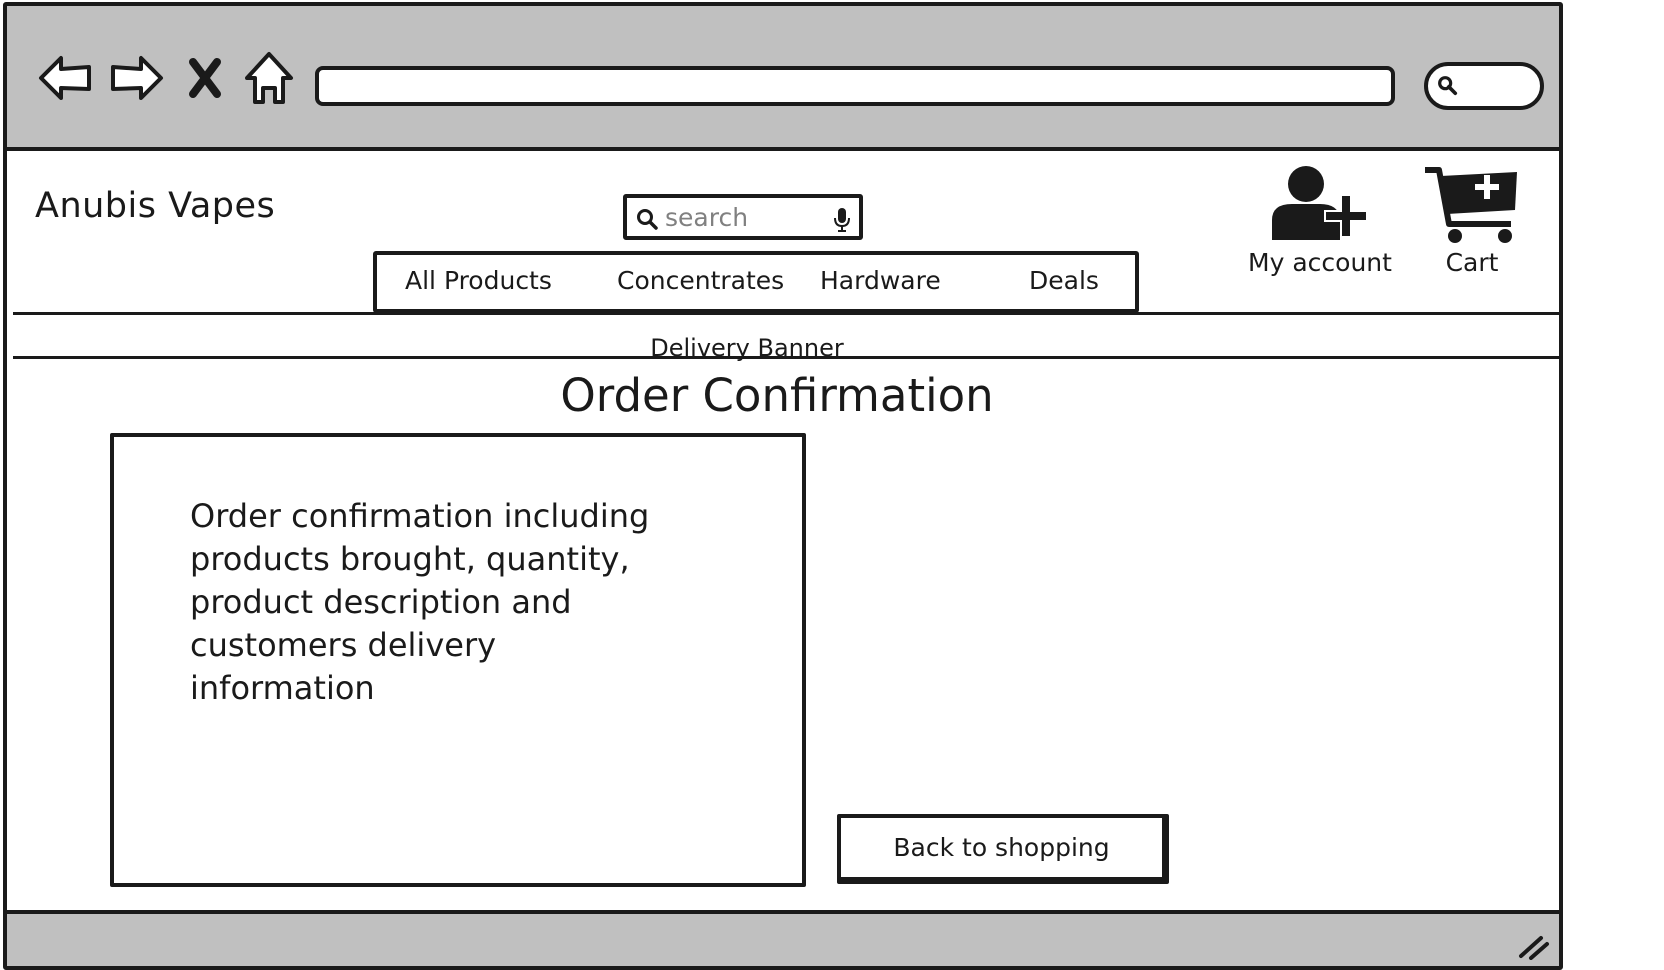 The height and width of the screenshot is (970, 1664). What do you see at coordinates (786, 313) in the screenshot?
I see `header-divider` at bounding box center [786, 313].